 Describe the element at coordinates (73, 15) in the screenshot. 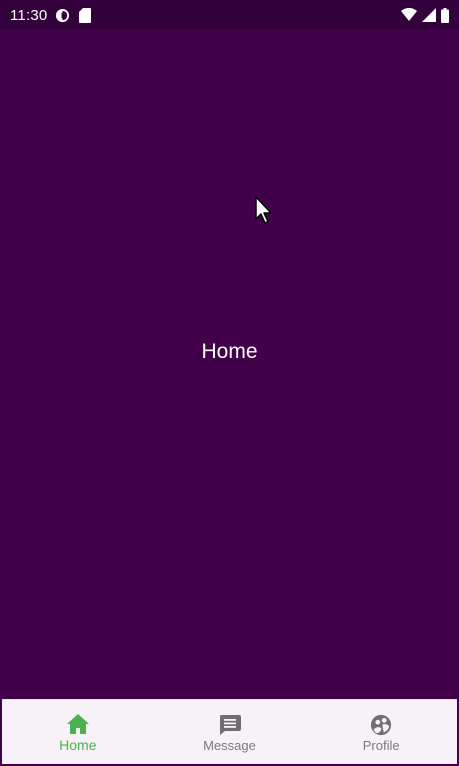

I see `status-left-icons` at that location.